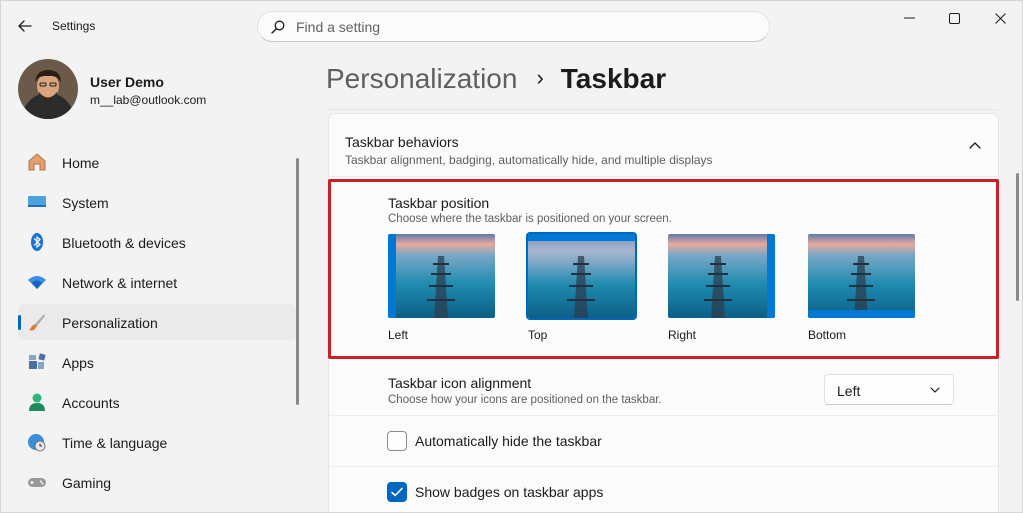 This screenshot has width=1023, height=513. What do you see at coordinates (663, 441) in the screenshot?
I see `auto-hide-row: Automatically hide the taskbar` at bounding box center [663, 441].